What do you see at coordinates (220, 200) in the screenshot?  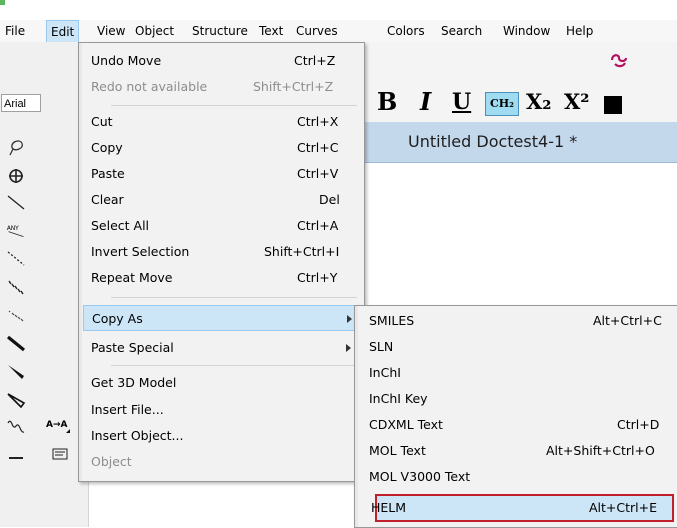 I see `menu-item-clear: Clear Del` at bounding box center [220, 200].